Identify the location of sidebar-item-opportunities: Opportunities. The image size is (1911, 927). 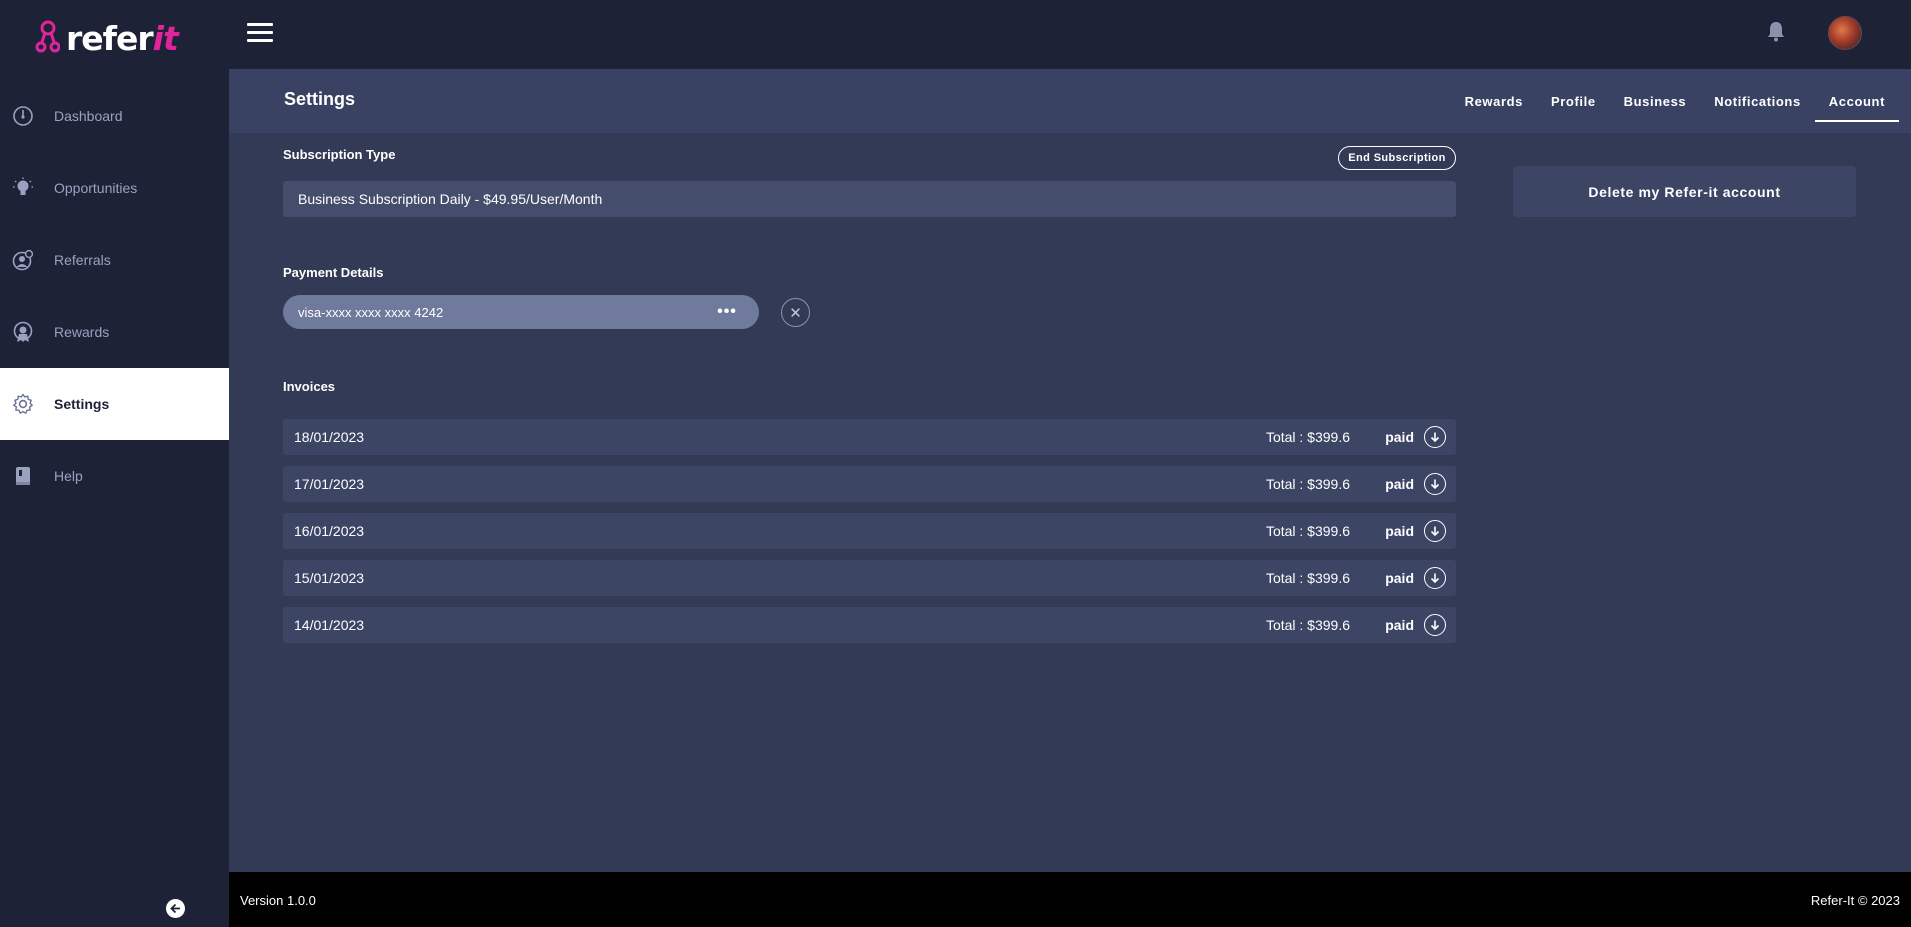
(114, 188).